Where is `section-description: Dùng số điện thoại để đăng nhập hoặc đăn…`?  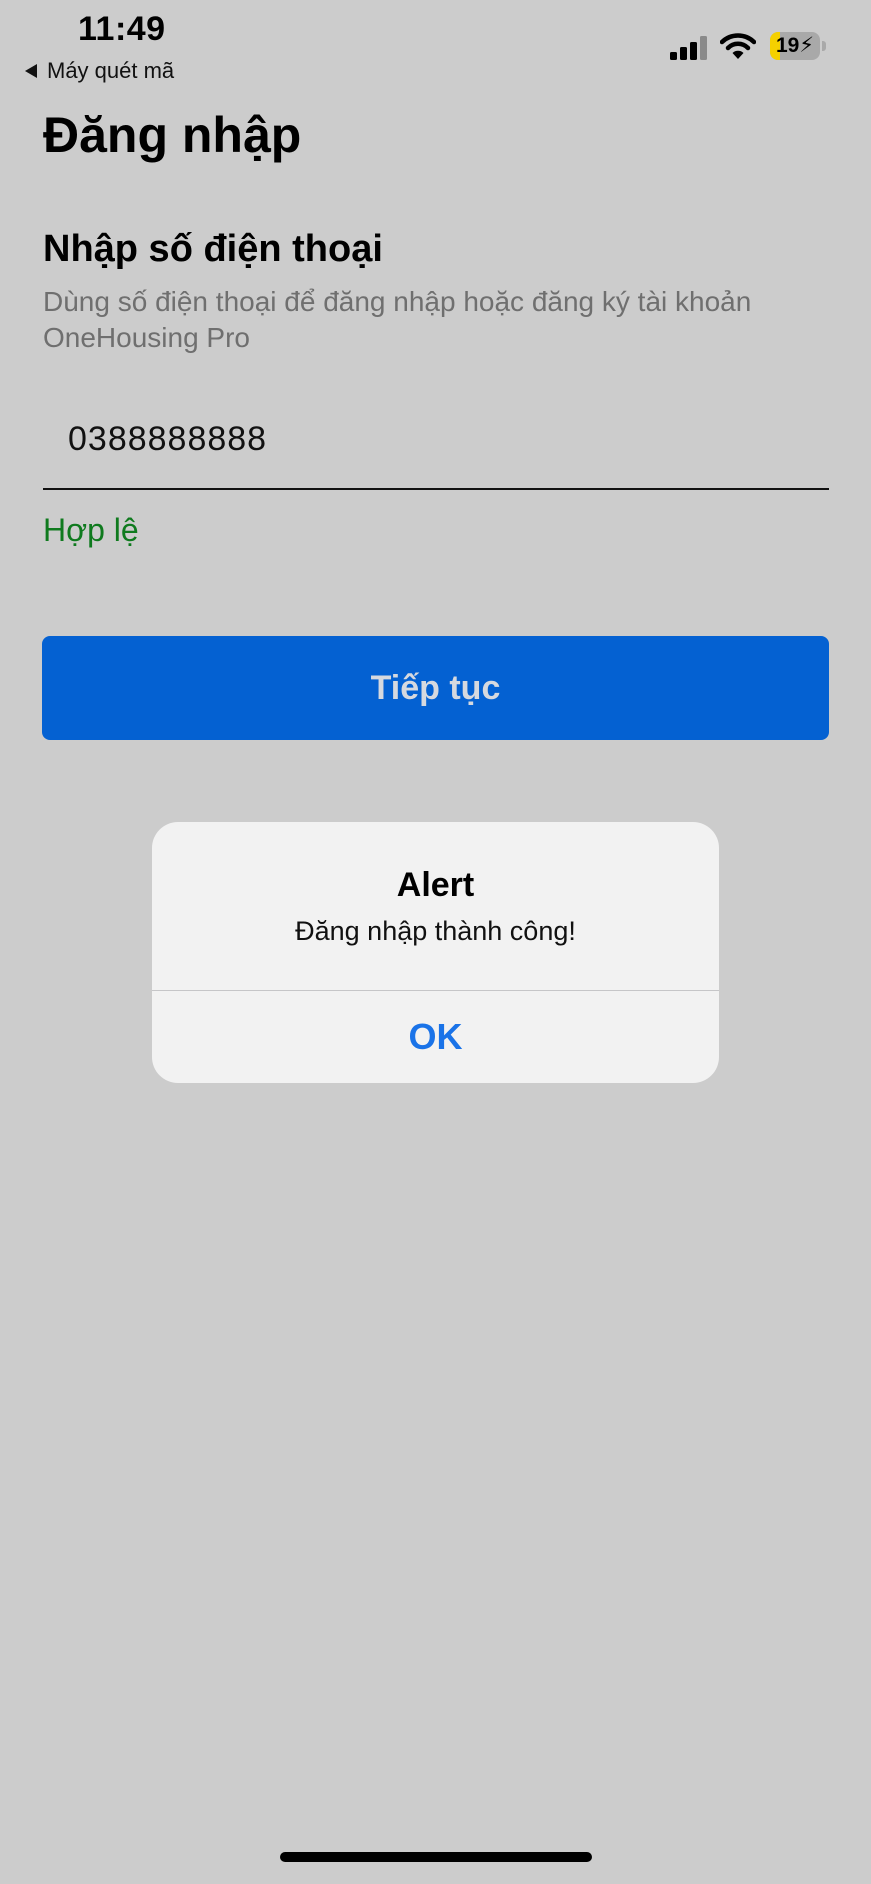
section-description: Dùng số điện thoại để đăng nhập hoặc đăn… is located at coordinates (397, 319).